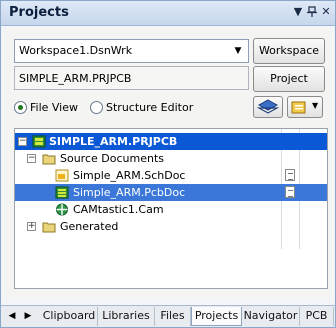 Image resolution: width=336 pixels, height=328 pixels. What do you see at coordinates (129, 175) in the screenshot?
I see `file-label: Simple_ARM.SchDoc` at bounding box center [129, 175].